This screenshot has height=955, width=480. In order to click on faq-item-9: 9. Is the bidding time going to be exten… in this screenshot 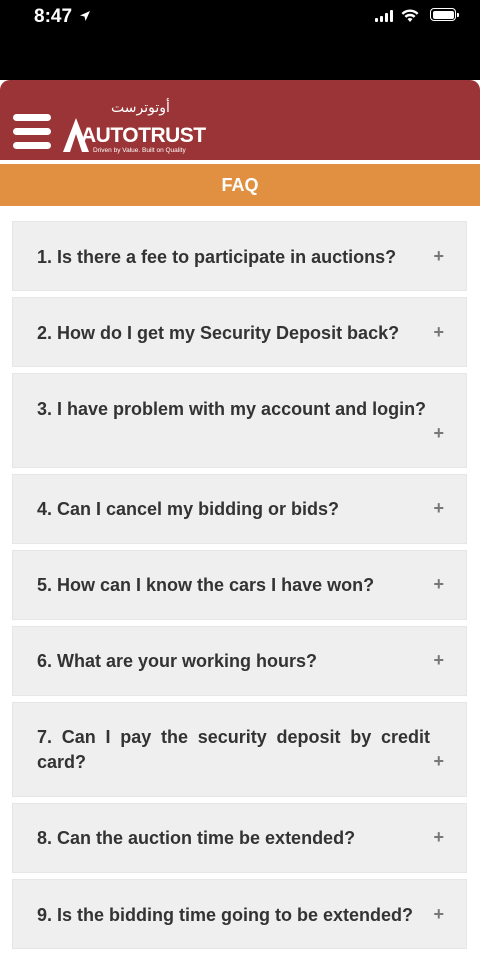, I will do `click(239, 914)`.